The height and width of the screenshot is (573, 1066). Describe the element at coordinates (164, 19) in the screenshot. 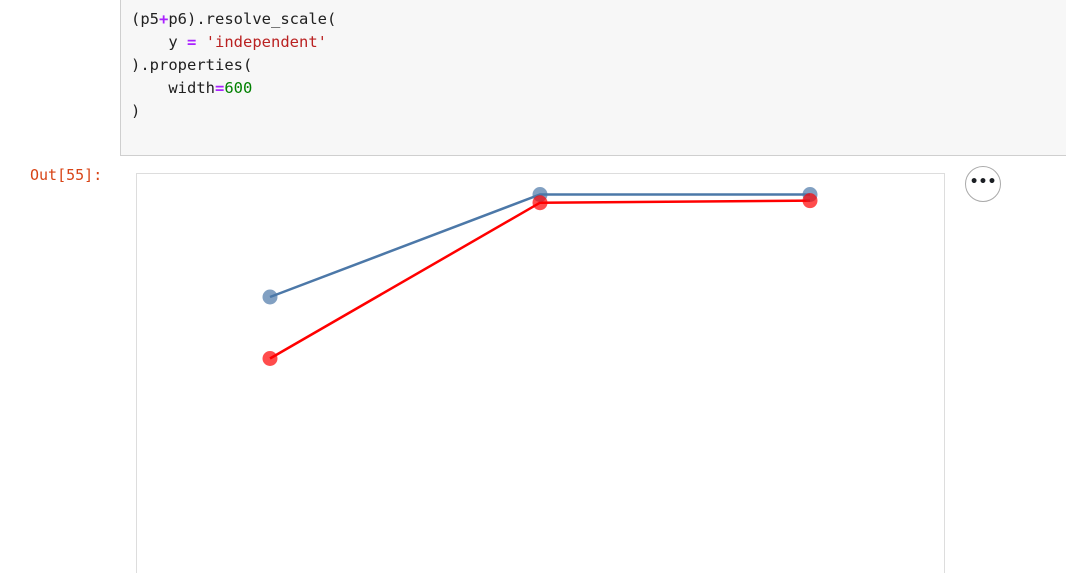

I see `code-token: +` at that location.